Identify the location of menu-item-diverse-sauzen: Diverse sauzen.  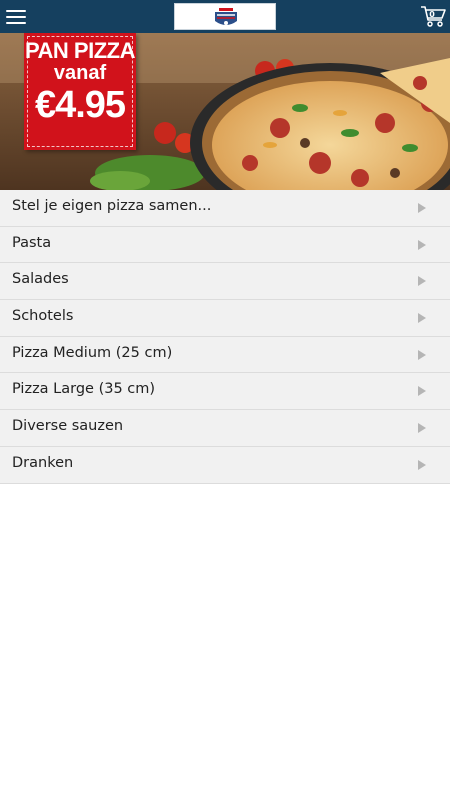
(225, 428).